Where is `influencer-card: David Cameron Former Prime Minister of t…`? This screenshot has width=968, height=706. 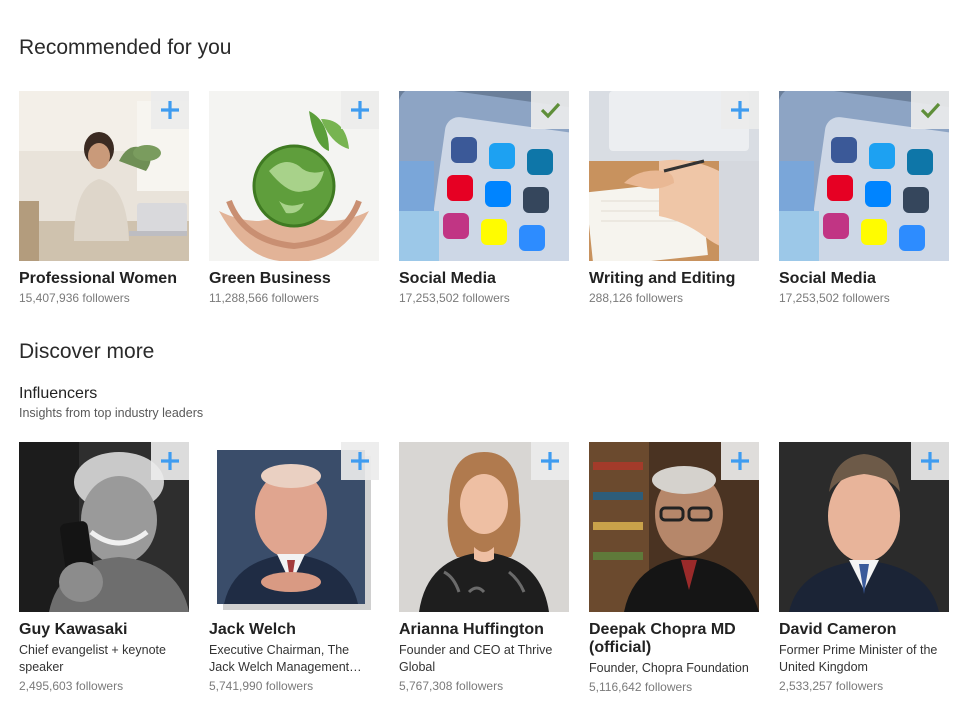 influencer-card: David Cameron Former Prime Minister of t… is located at coordinates (864, 568).